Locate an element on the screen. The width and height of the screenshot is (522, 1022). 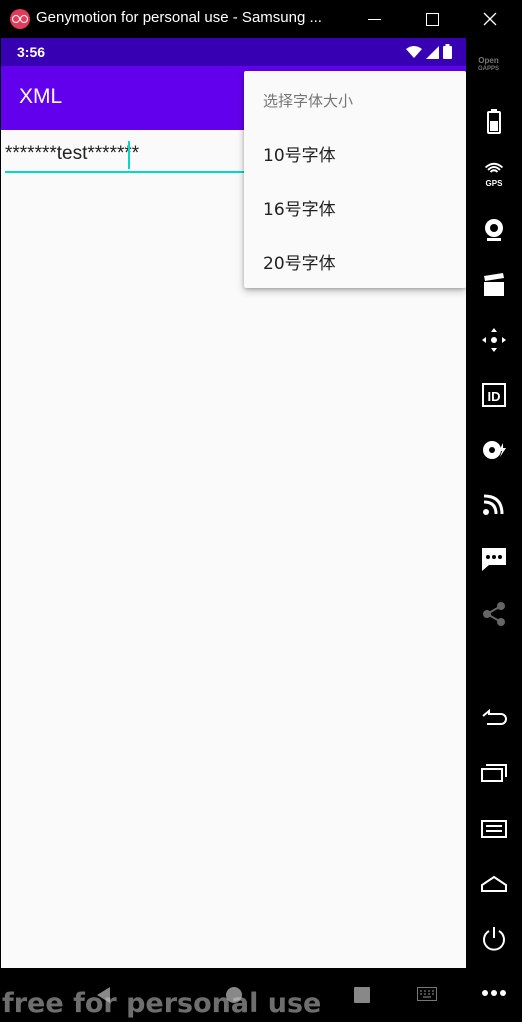
sms-icon is located at coordinates (494, 559).